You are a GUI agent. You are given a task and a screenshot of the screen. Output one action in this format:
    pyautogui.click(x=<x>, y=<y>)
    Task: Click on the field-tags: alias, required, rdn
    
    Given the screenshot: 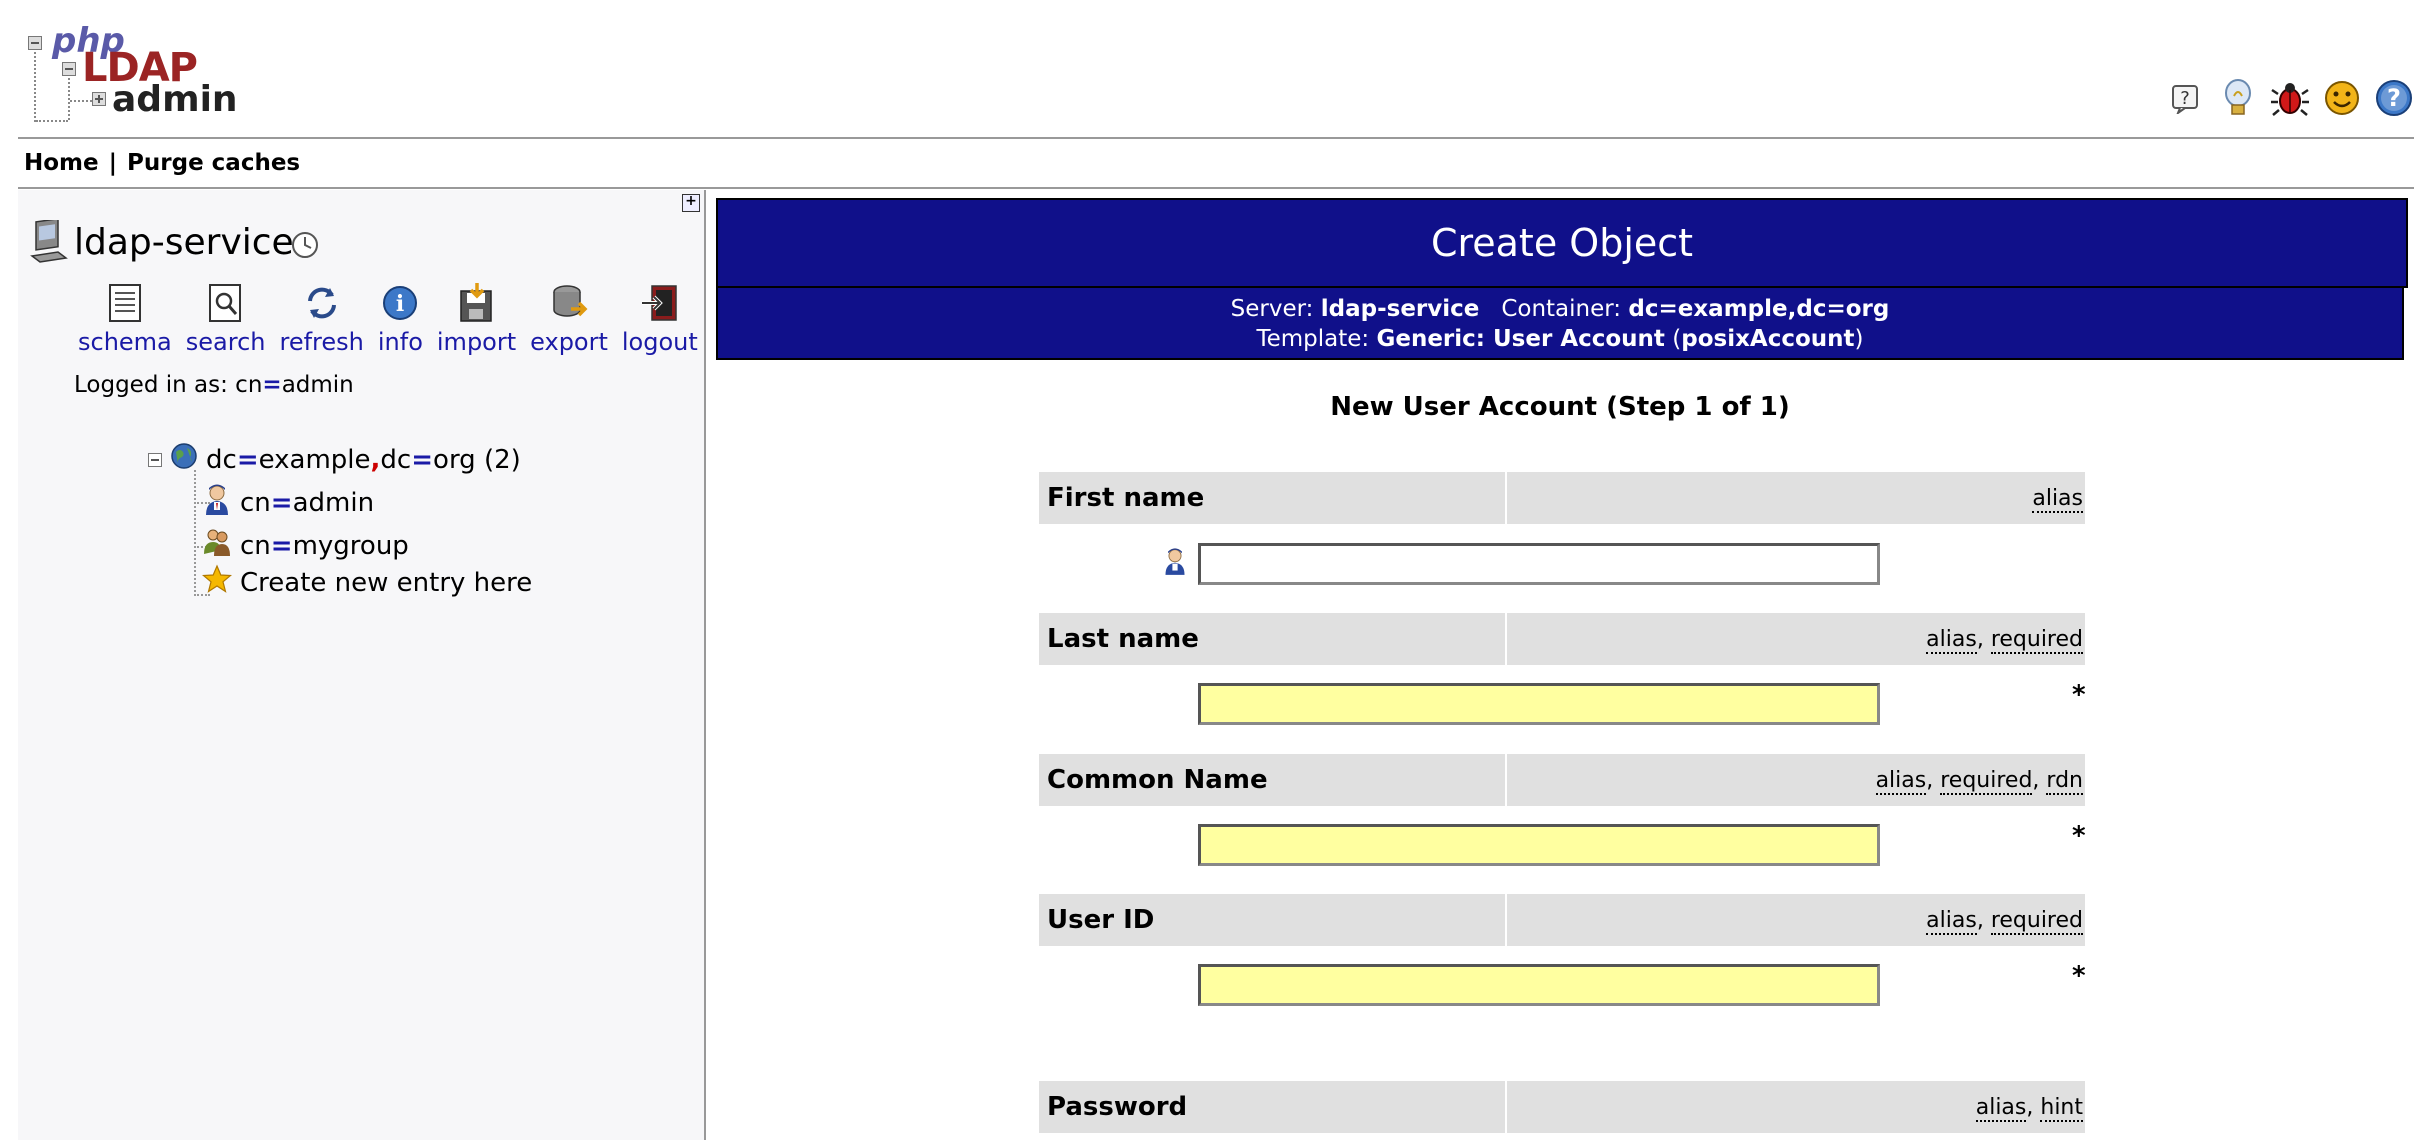 What is the action you would take?
    pyautogui.click(x=1979, y=781)
    